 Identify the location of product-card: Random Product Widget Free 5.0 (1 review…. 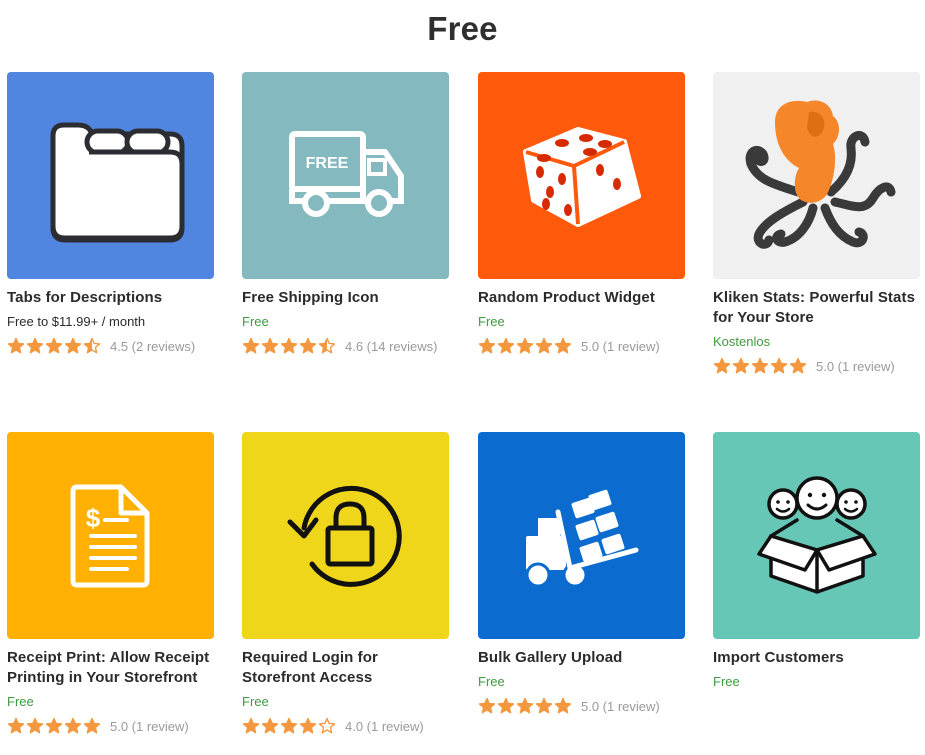
(581, 214).